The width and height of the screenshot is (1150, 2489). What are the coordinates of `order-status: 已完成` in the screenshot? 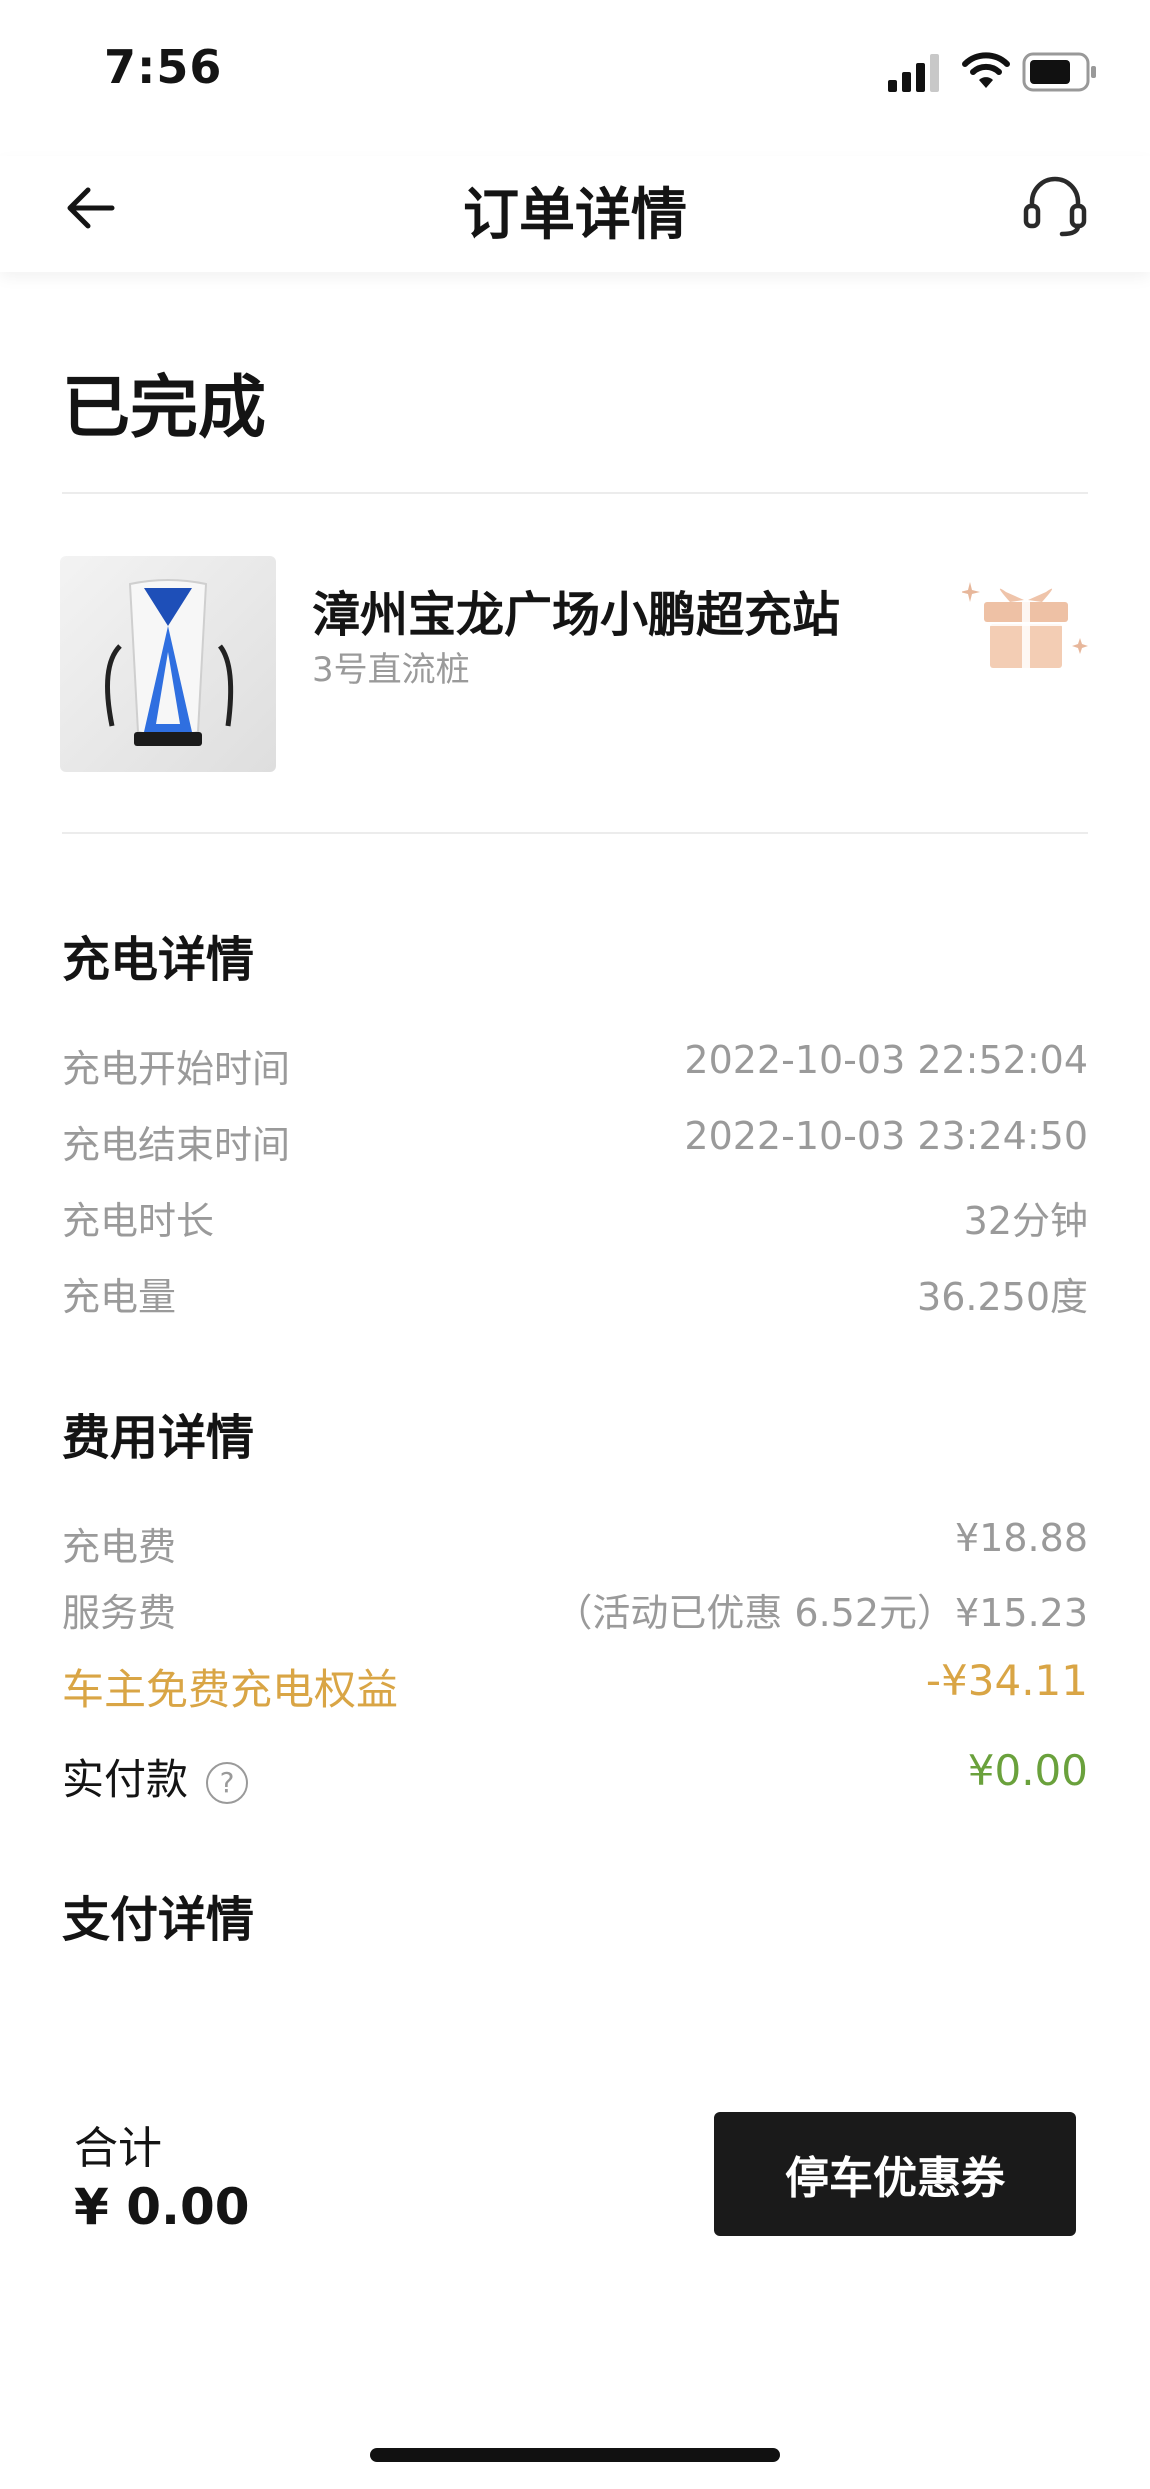 It's located at (164, 408).